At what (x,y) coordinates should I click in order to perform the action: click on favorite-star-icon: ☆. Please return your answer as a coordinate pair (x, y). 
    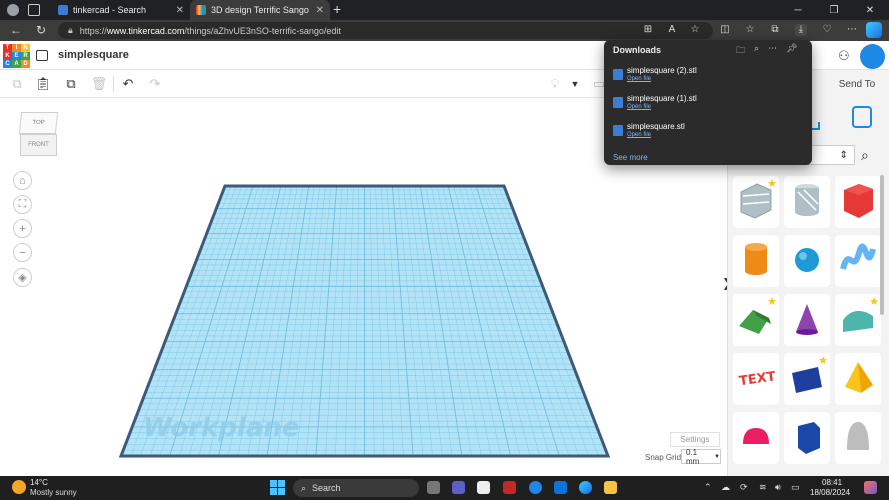
    Looking at the image, I should click on (695, 30).